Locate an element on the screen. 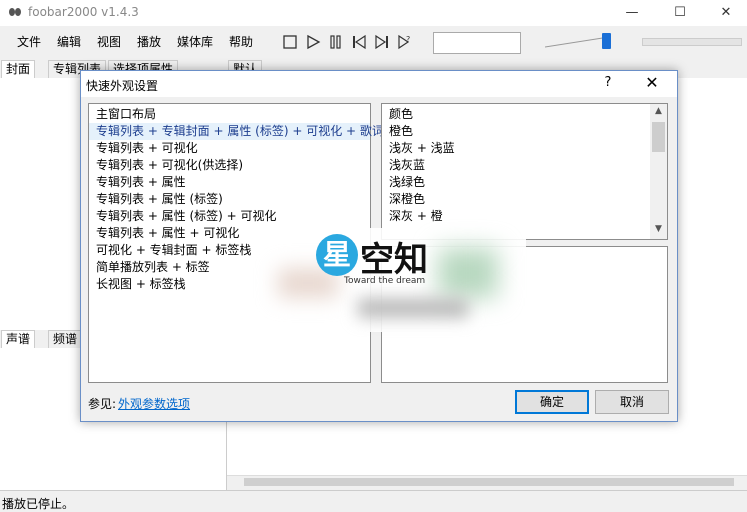 The height and width of the screenshot is (512, 747). color-list-scrollbar-thumb is located at coordinates (658, 137).